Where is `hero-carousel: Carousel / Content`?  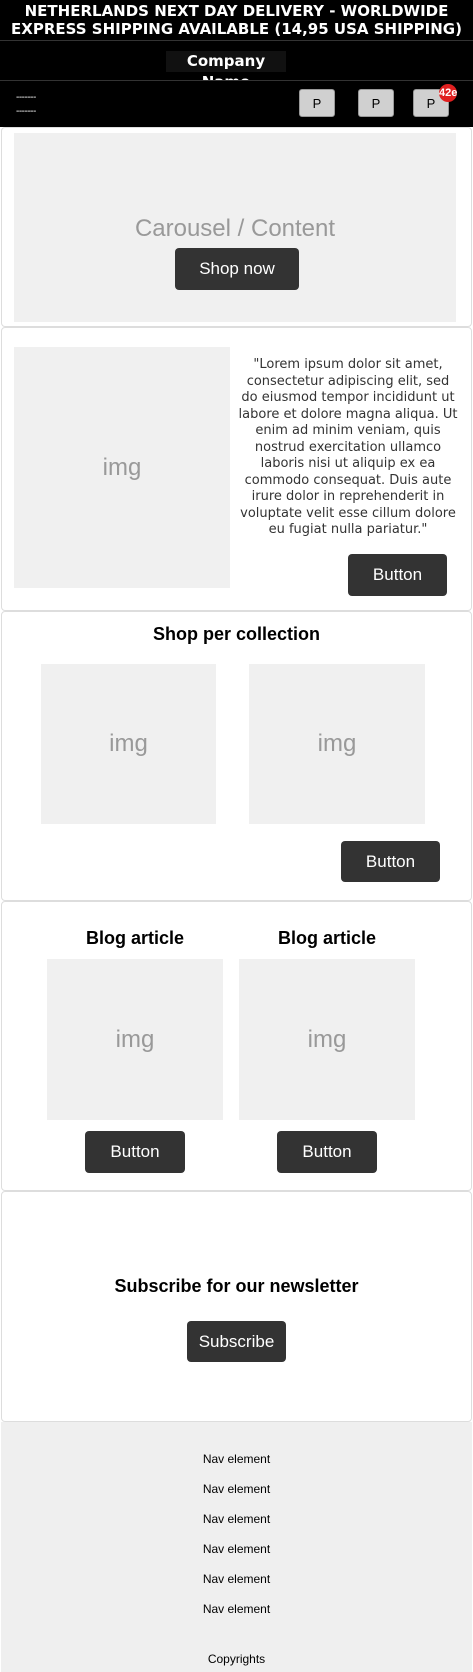
hero-carousel: Carousel / Content is located at coordinates (235, 227).